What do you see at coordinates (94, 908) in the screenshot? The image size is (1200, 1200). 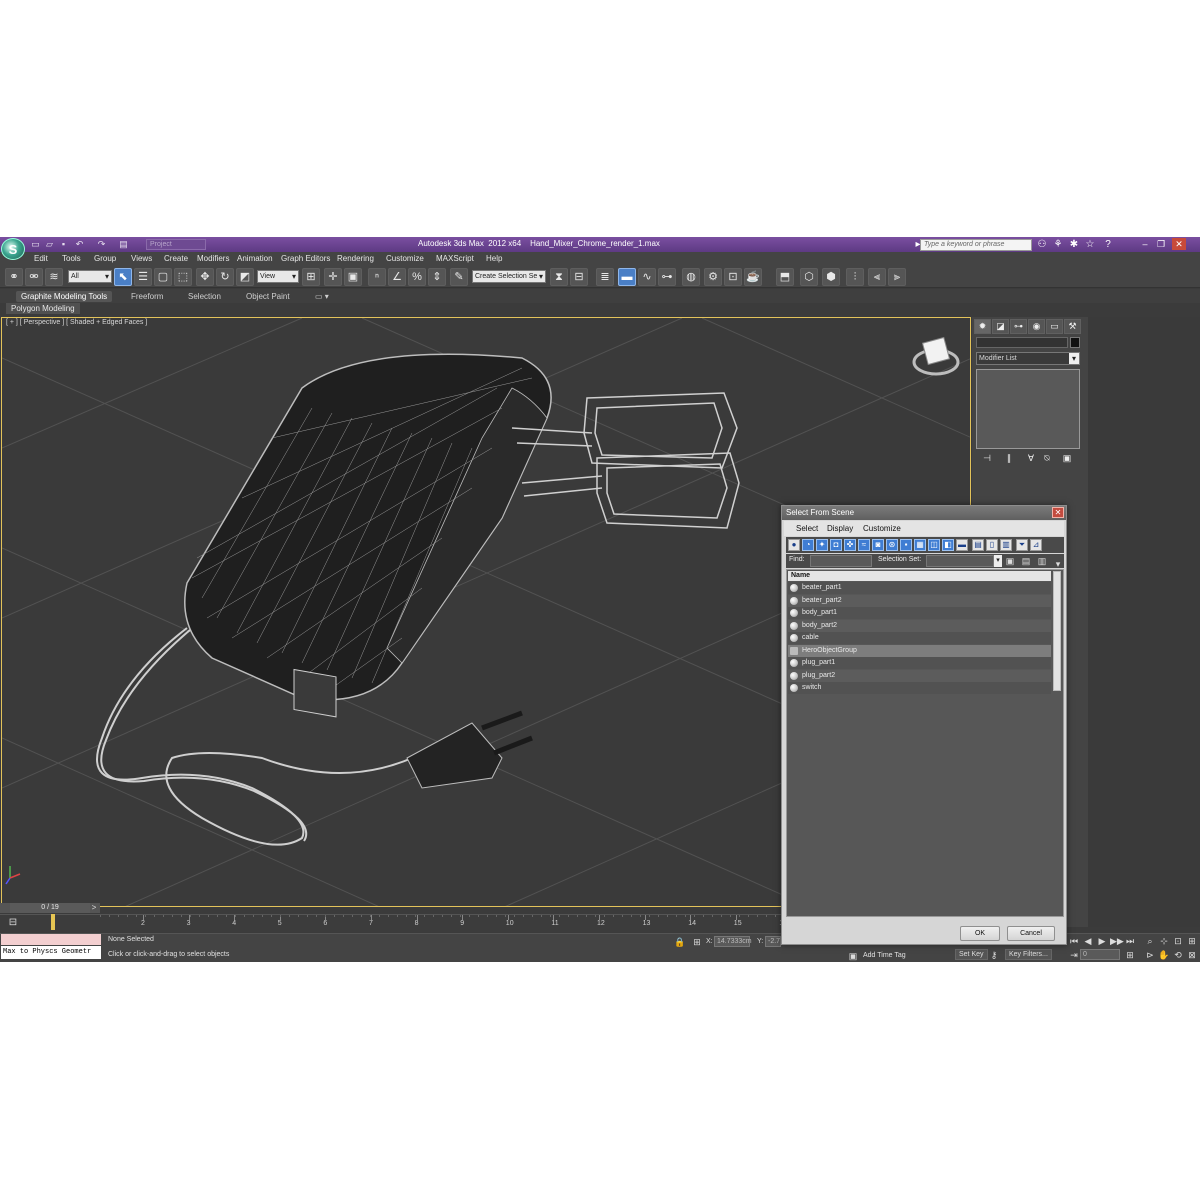 I see `next-frame-arrow-icon: >` at bounding box center [94, 908].